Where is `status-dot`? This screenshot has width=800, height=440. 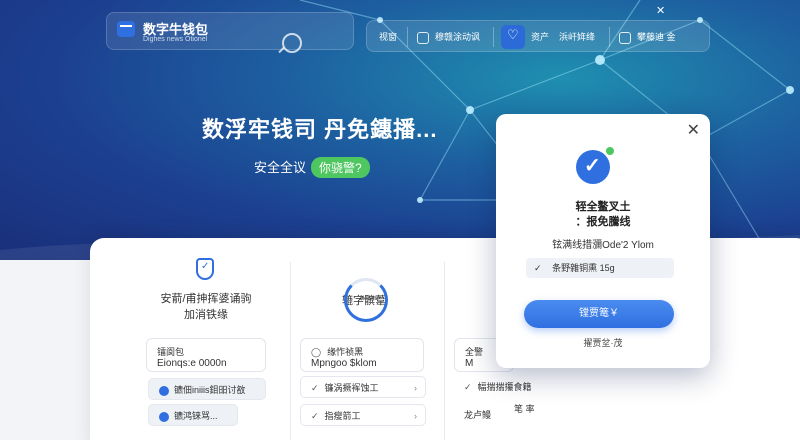
status-dot is located at coordinates (610, 151).